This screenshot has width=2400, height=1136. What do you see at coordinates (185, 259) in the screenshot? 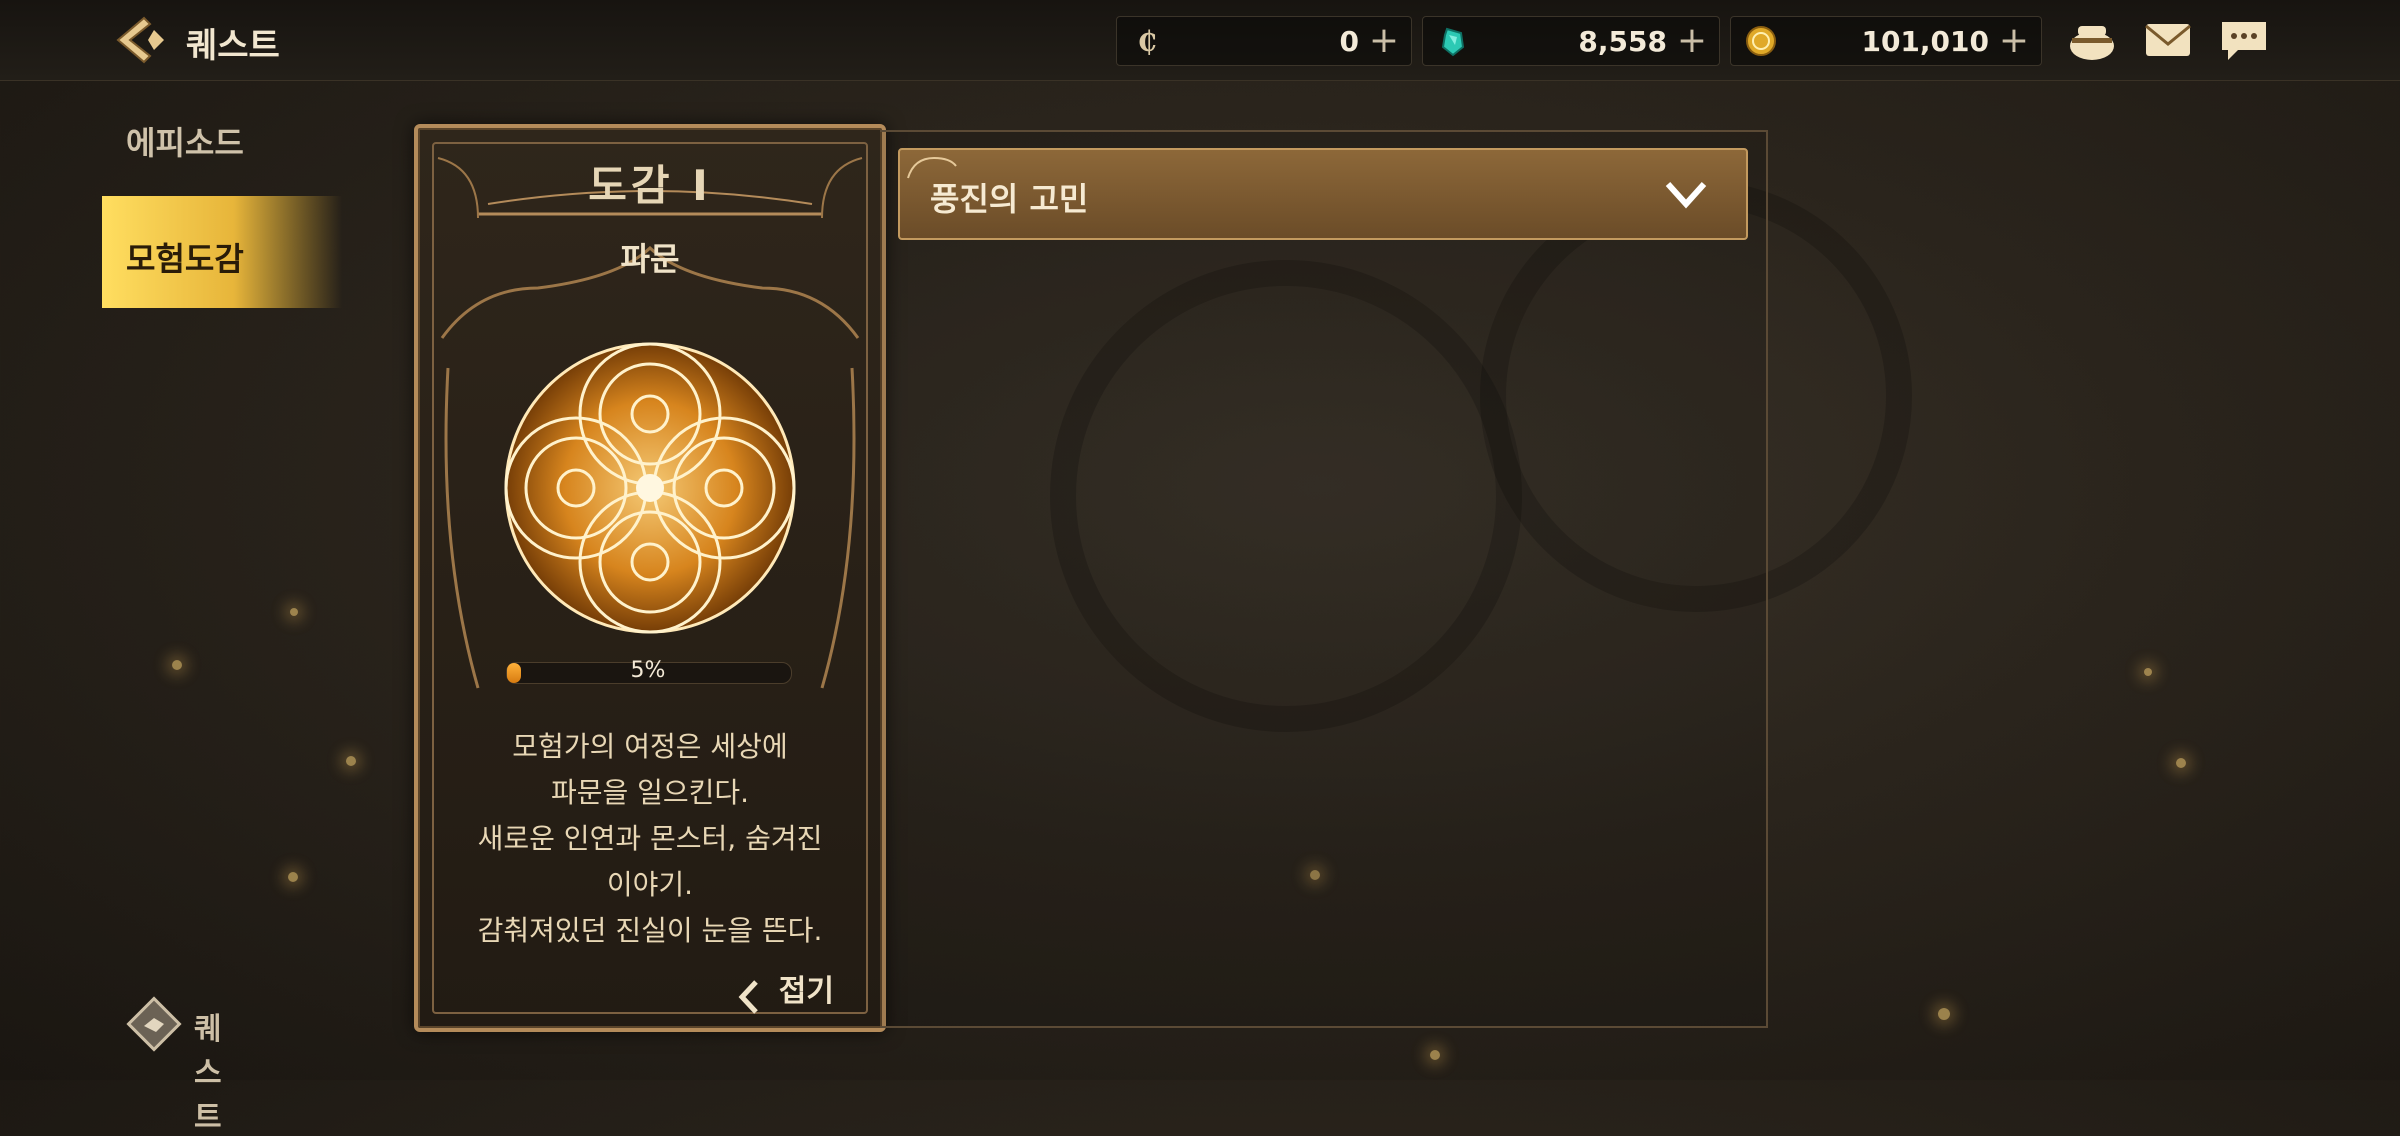
I see `sidebar-item-label: 모험도감` at bounding box center [185, 259].